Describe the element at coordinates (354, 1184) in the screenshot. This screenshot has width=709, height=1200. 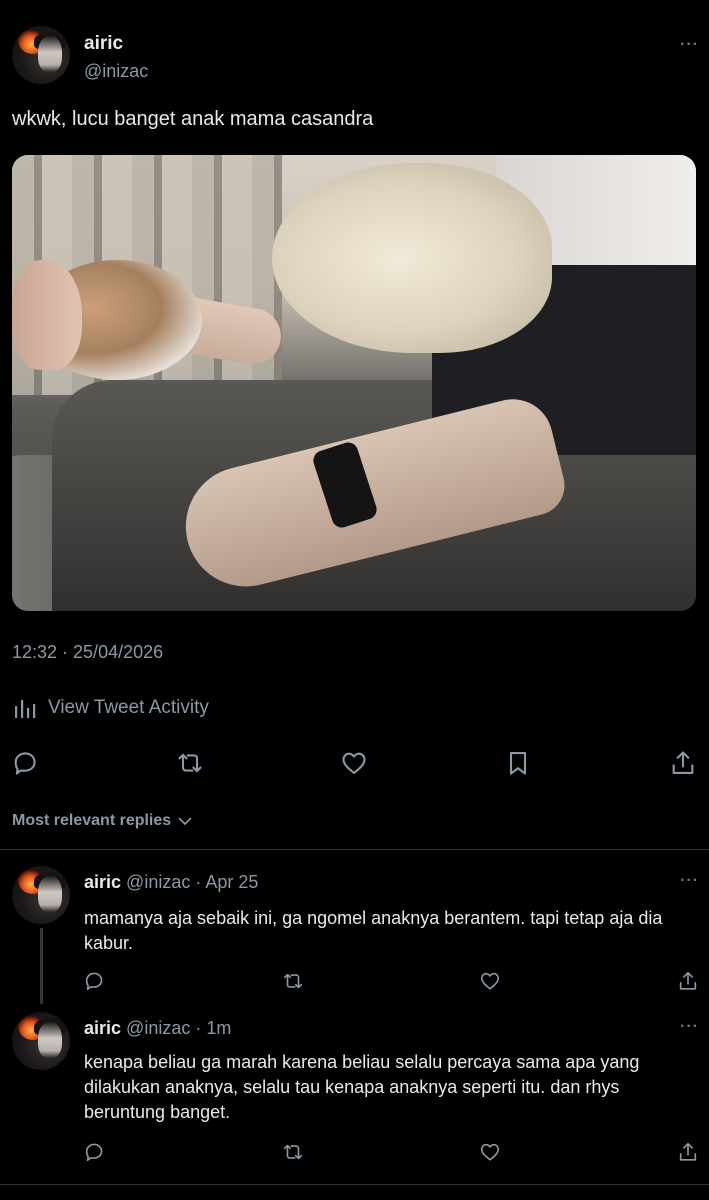
I see `bottom-divider` at that location.